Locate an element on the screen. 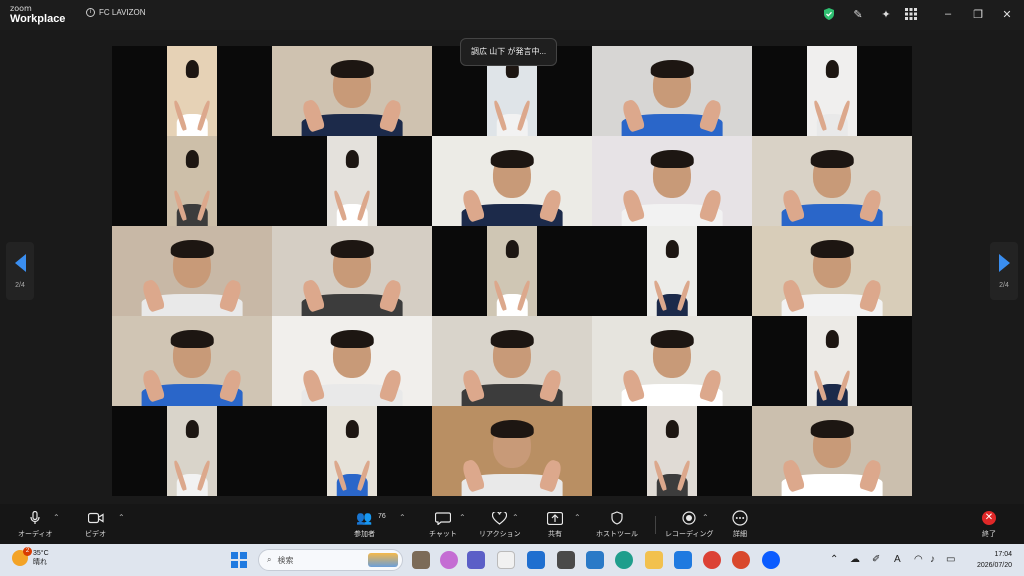 Image resolution: width=1024 pixels, height=576 pixels. whiteboard-pen-icon: ✎ is located at coordinates (858, 14).